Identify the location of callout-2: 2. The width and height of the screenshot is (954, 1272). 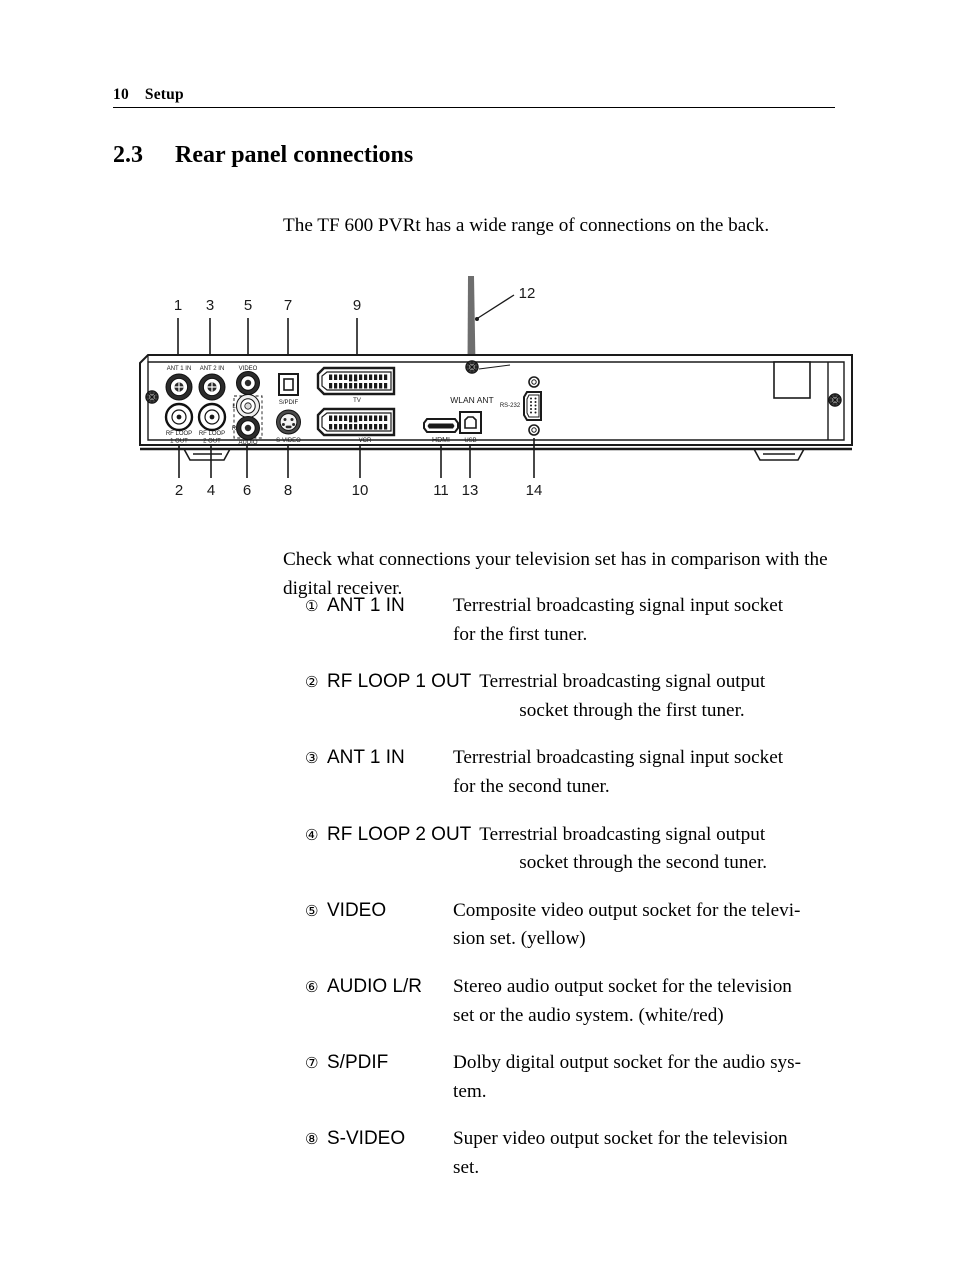
(179, 490).